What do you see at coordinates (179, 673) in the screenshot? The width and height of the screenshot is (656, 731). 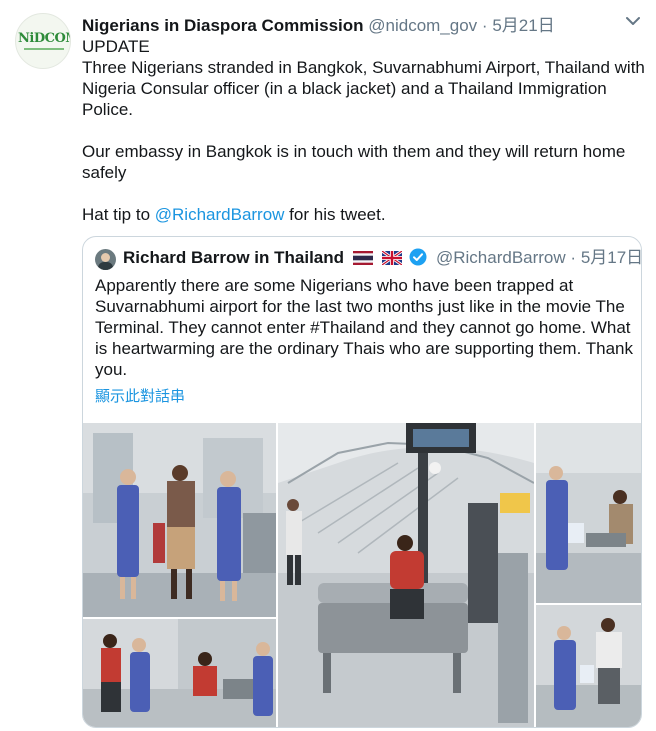 I see `photo-man-in-red-with-attendant` at bounding box center [179, 673].